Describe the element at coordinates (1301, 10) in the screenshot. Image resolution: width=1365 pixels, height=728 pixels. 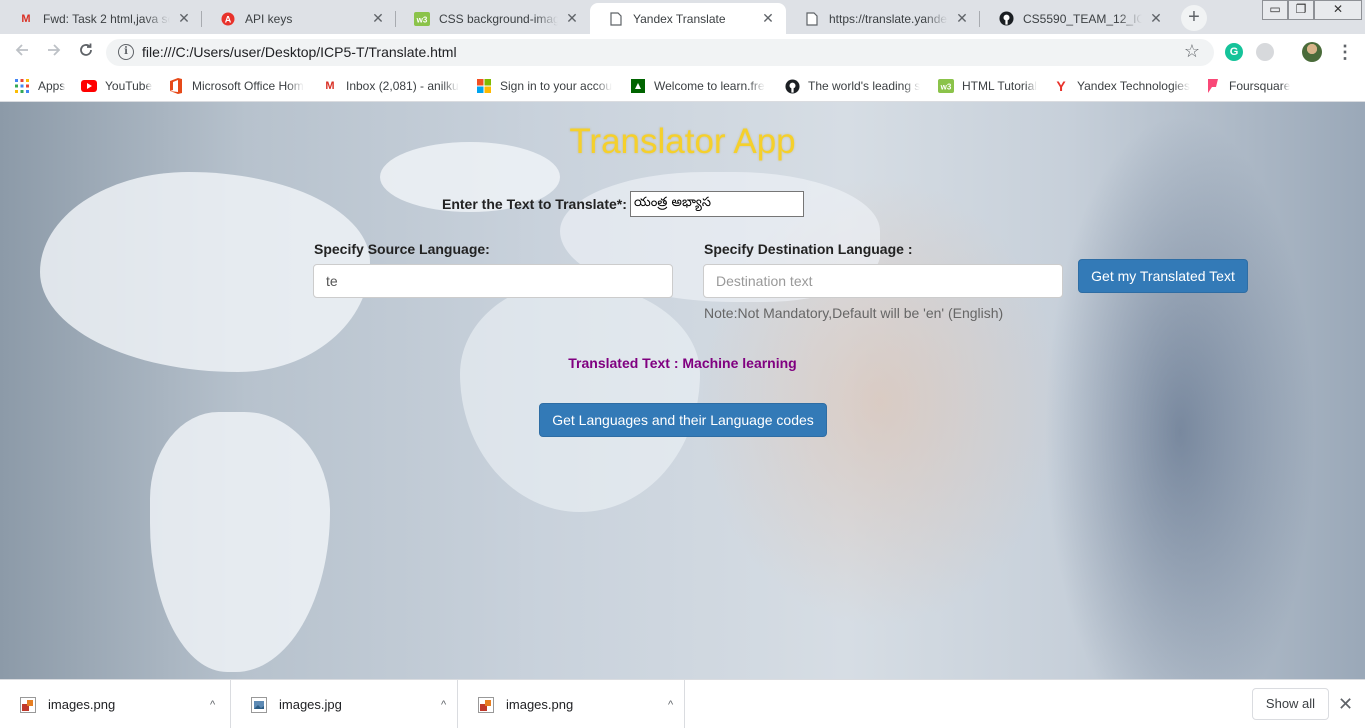
I see `maximize-button: ❐` at that location.